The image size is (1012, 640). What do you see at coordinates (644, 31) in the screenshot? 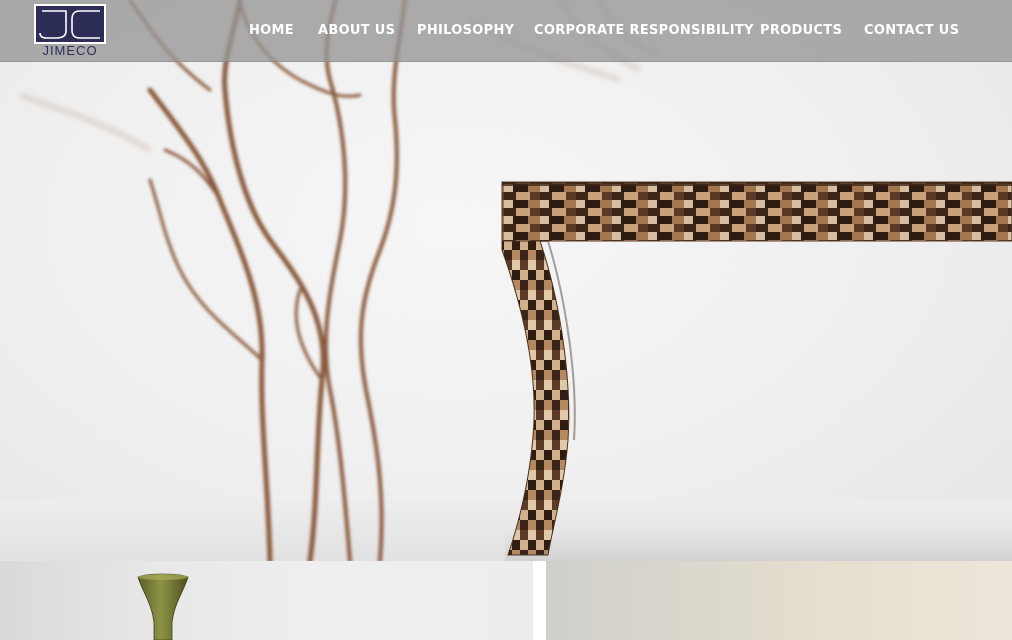
I see `nav-item-corporate-responsibility: CORPORATE RESPONSIBILITY` at bounding box center [644, 31].